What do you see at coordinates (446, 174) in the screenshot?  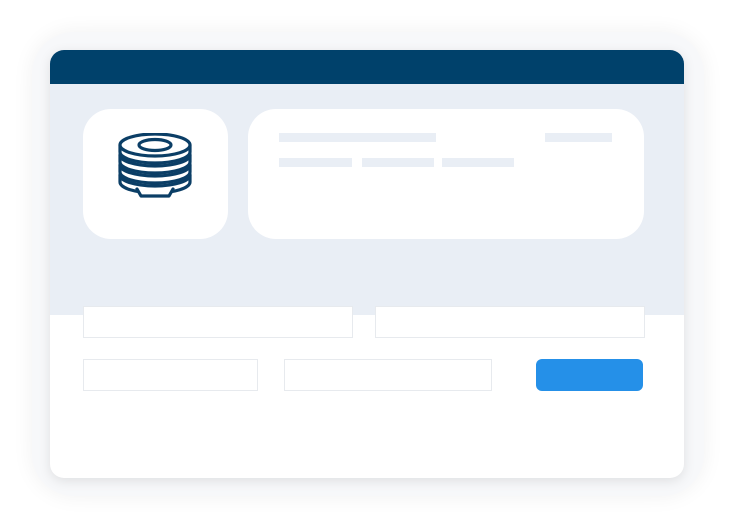 I see `info-card` at bounding box center [446, 174].